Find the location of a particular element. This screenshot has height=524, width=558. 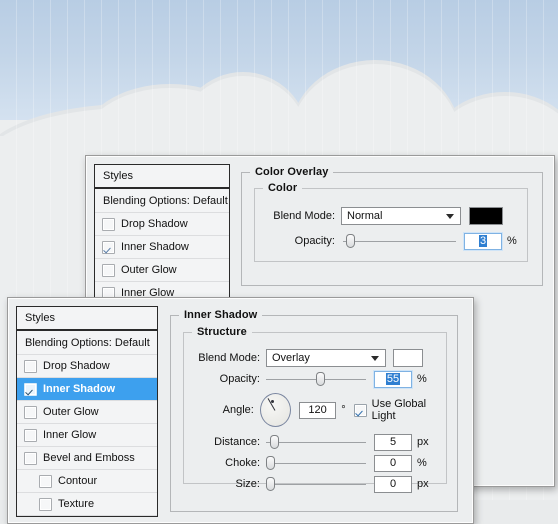

checkbox-bevel-and-emboss is located at coordinates (30, 458).